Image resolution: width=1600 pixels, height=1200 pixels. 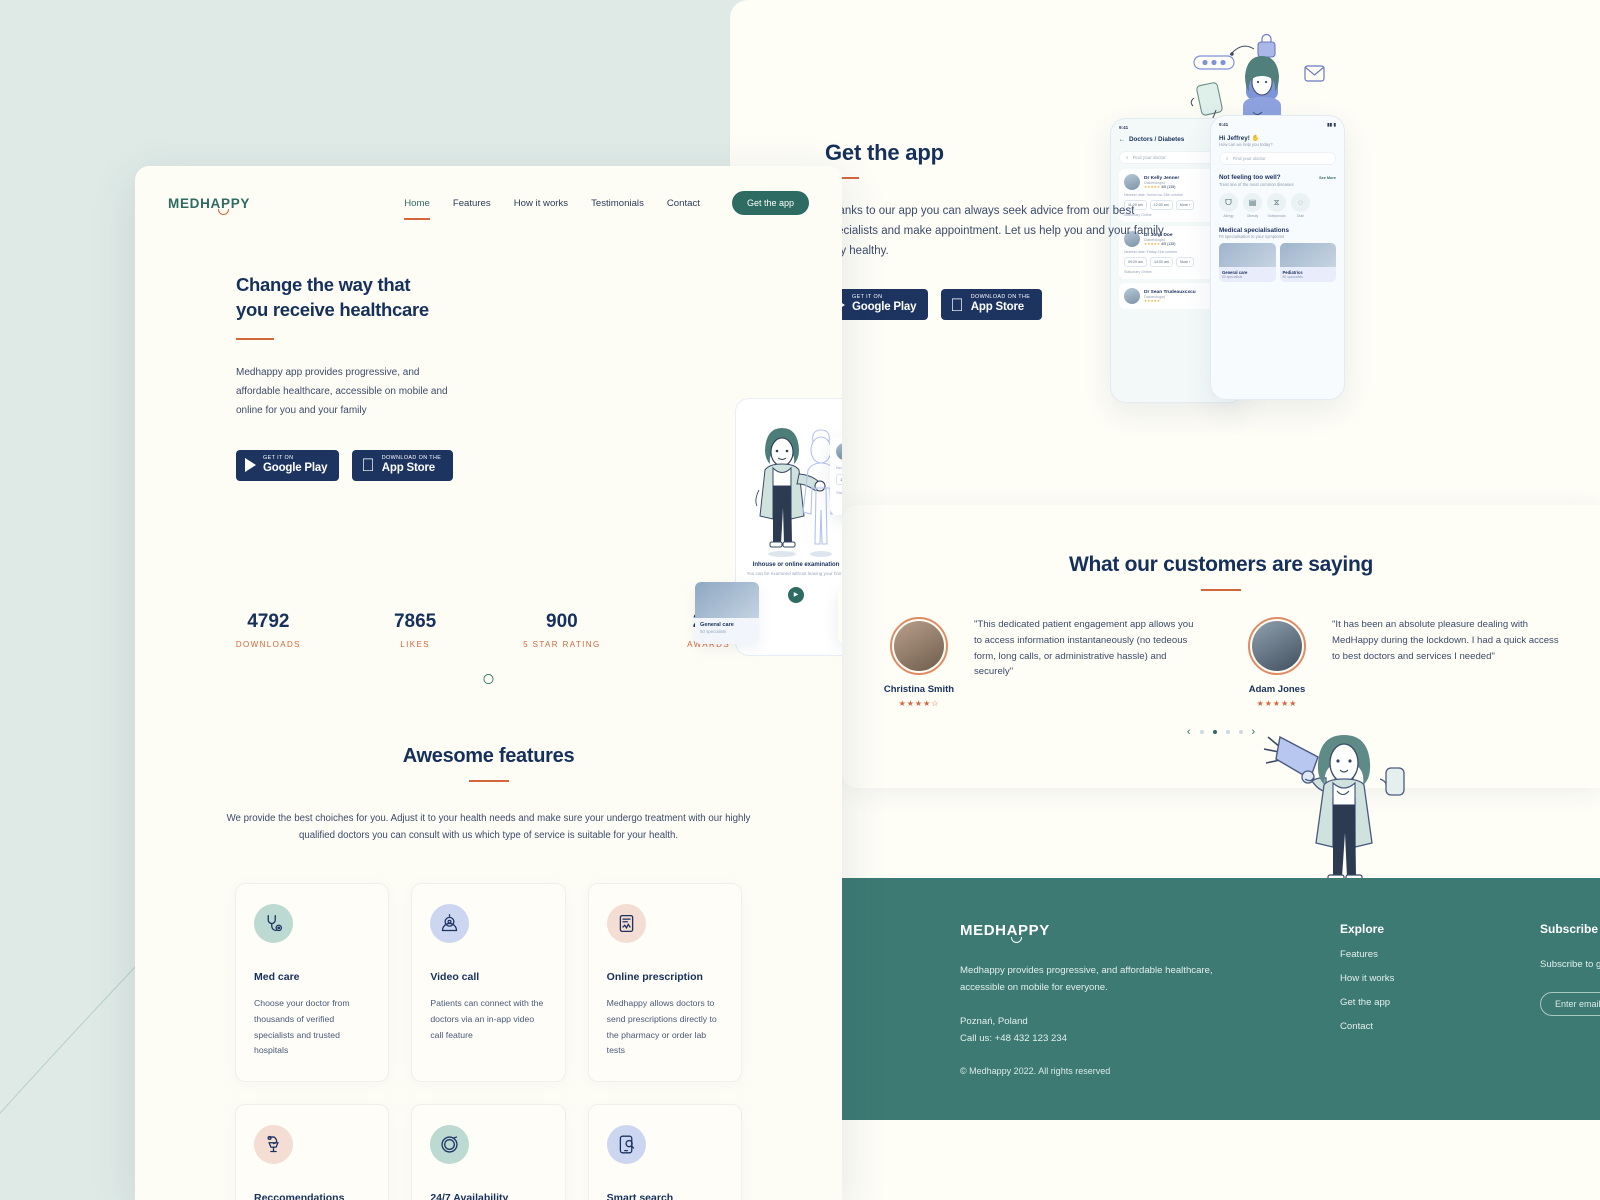 What do you see at coordinates (1017, 940) in the screenshot?
I see `smile-icon` at bounding box center [1017, 940].